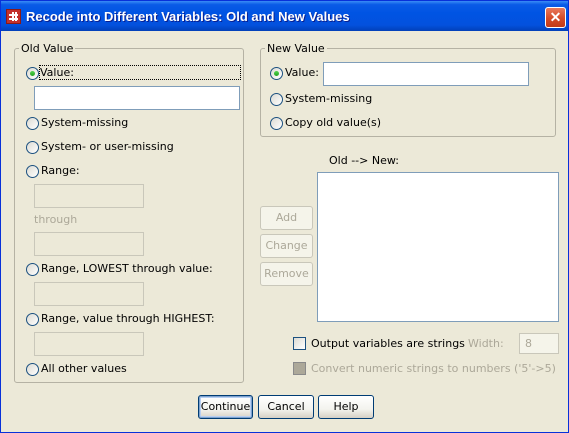 Image resolution: width=569 pixels, height=433 pixels. Describe the element at coordinates (56, 219) in the screenshot. I see `through-label: through` at that location.